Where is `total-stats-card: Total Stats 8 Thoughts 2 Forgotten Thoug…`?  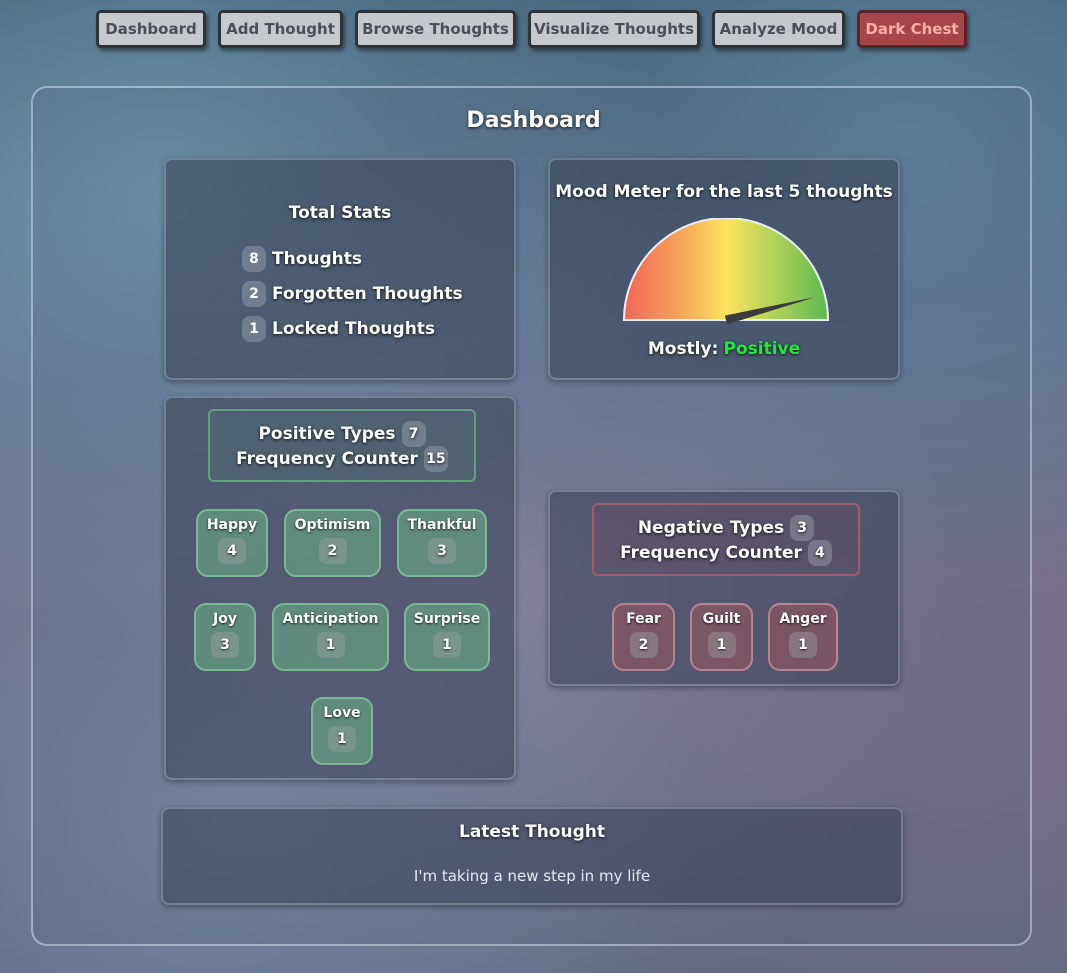 total-stats-card: Total Stats 8 Thoughts 2 Forgotten Thoug… is located at coordinates (340, 269).